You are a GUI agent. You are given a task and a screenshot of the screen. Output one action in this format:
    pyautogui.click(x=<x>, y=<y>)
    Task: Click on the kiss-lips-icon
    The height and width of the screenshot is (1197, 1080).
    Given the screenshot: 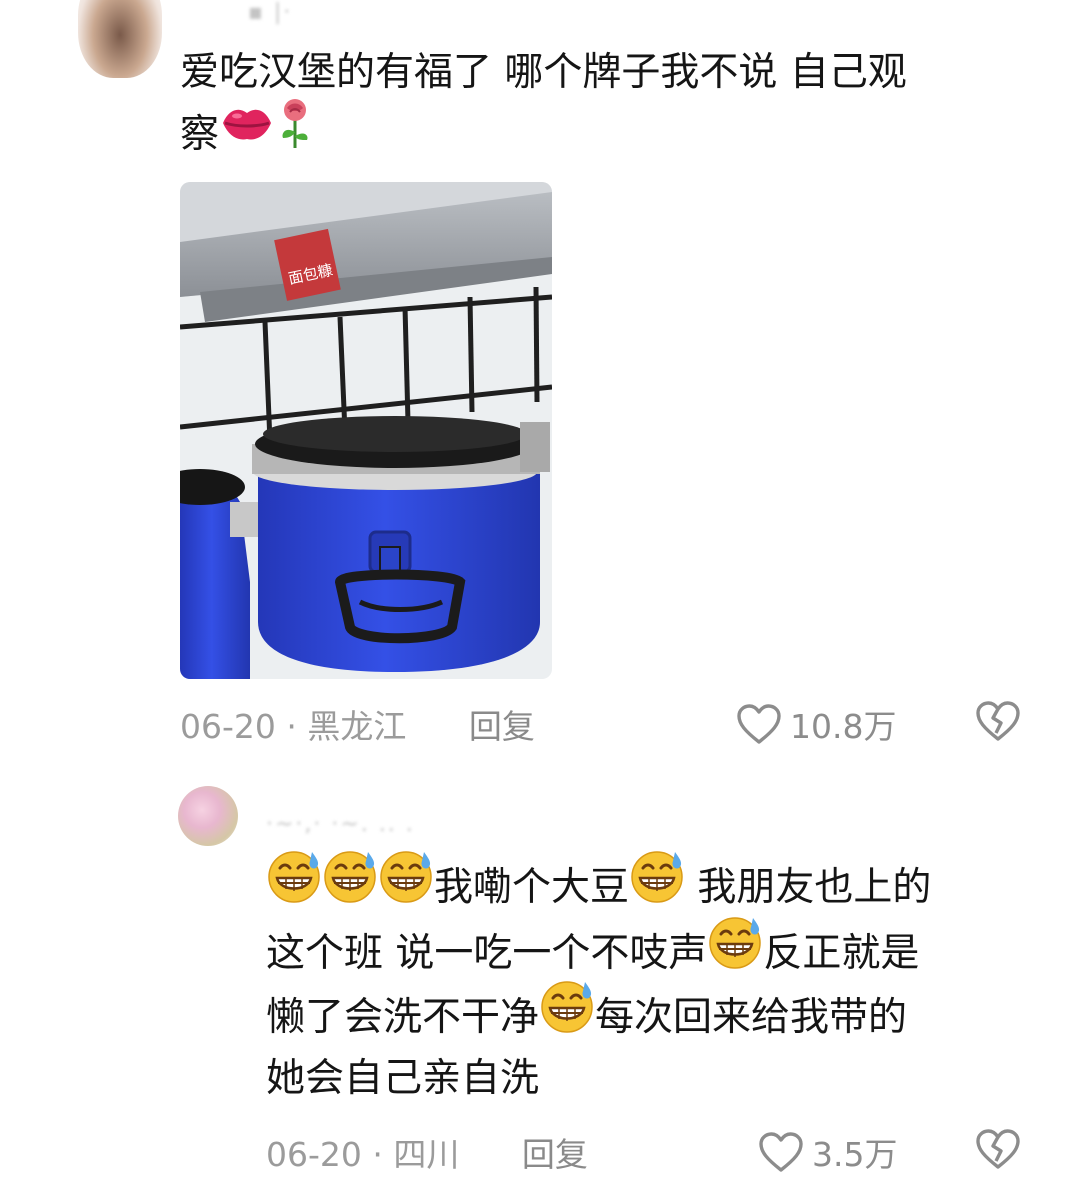 What is the action you would take?
    pyautogui.click(x=247, y=132)
    